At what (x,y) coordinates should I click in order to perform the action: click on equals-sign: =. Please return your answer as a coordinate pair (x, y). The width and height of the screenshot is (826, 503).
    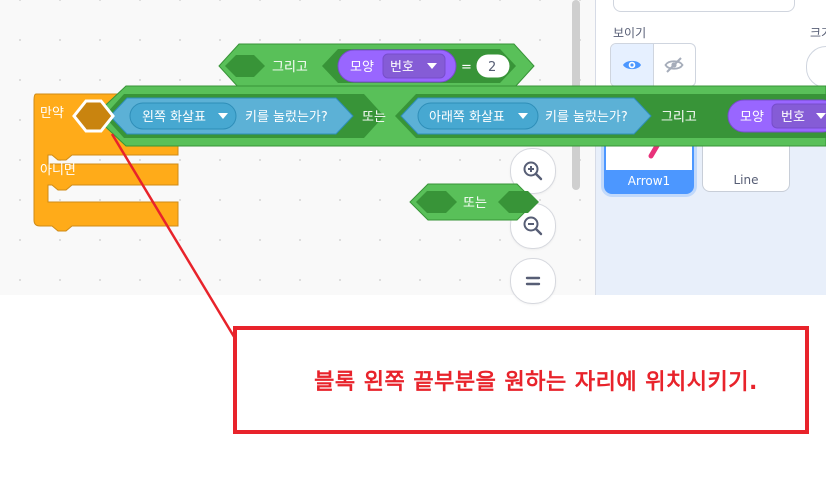
    Looking at the image, I should click on (466, 67).